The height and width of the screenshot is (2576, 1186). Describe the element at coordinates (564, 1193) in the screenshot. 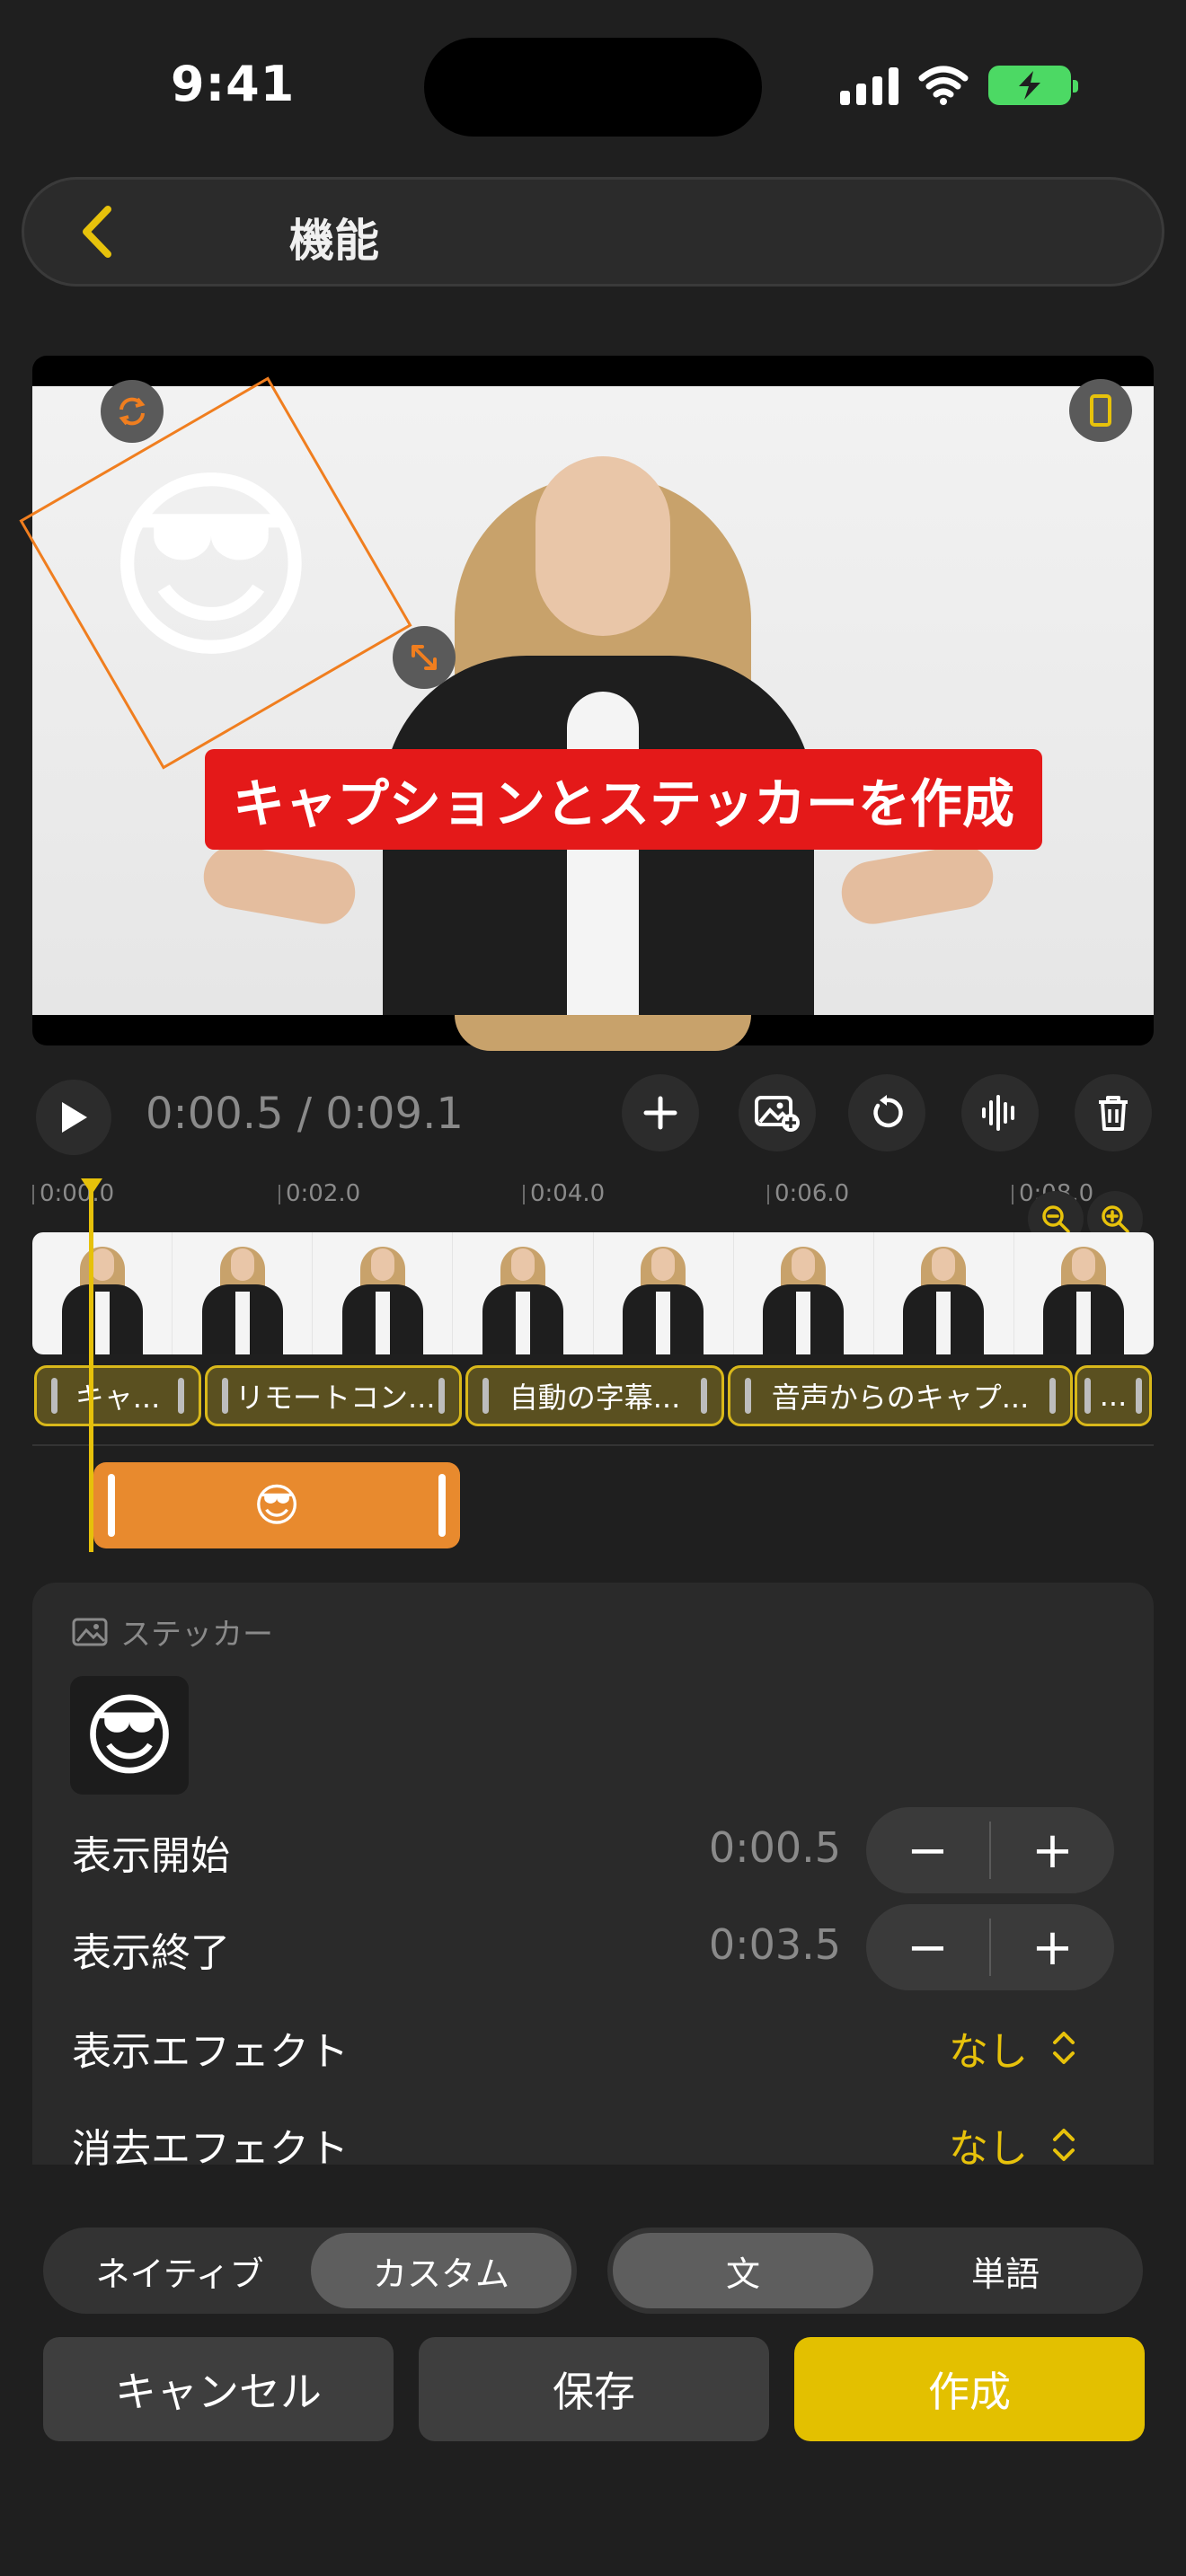

I see `ruler-tick: 0:04.0` at that location.